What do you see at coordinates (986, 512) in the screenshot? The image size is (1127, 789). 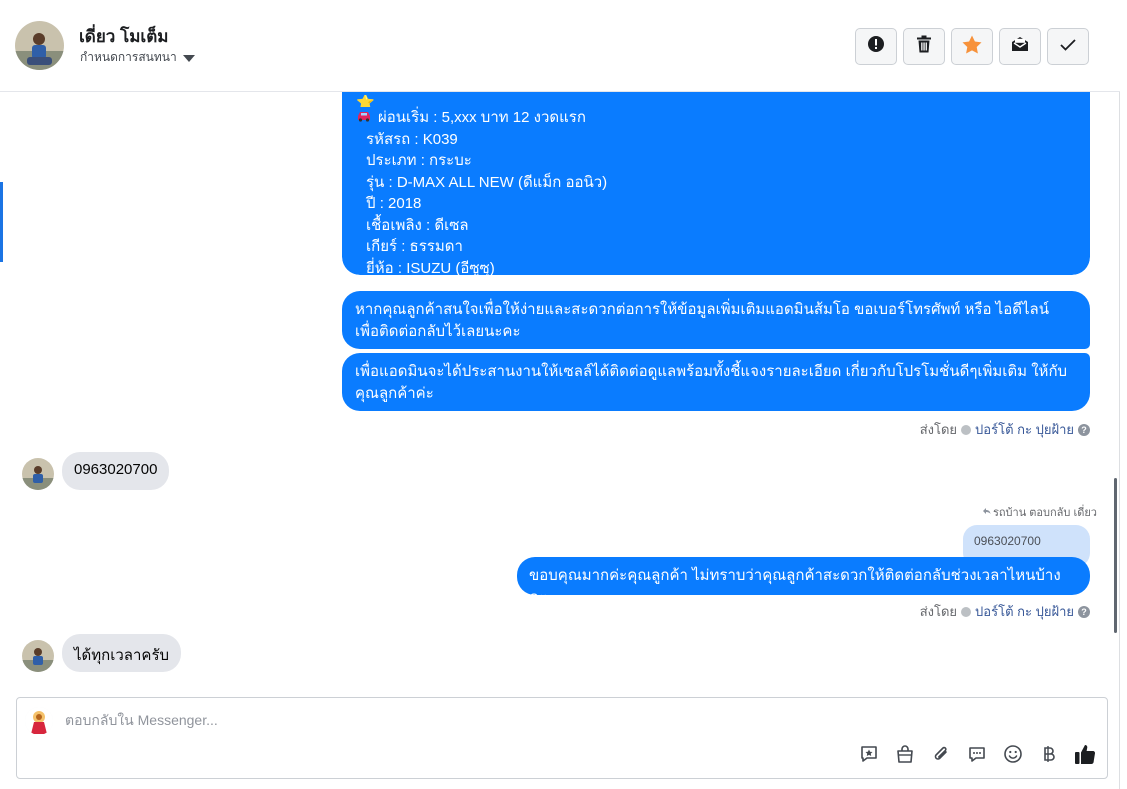 I see `reply-arrow-icon` at bounding box center [986, 512].